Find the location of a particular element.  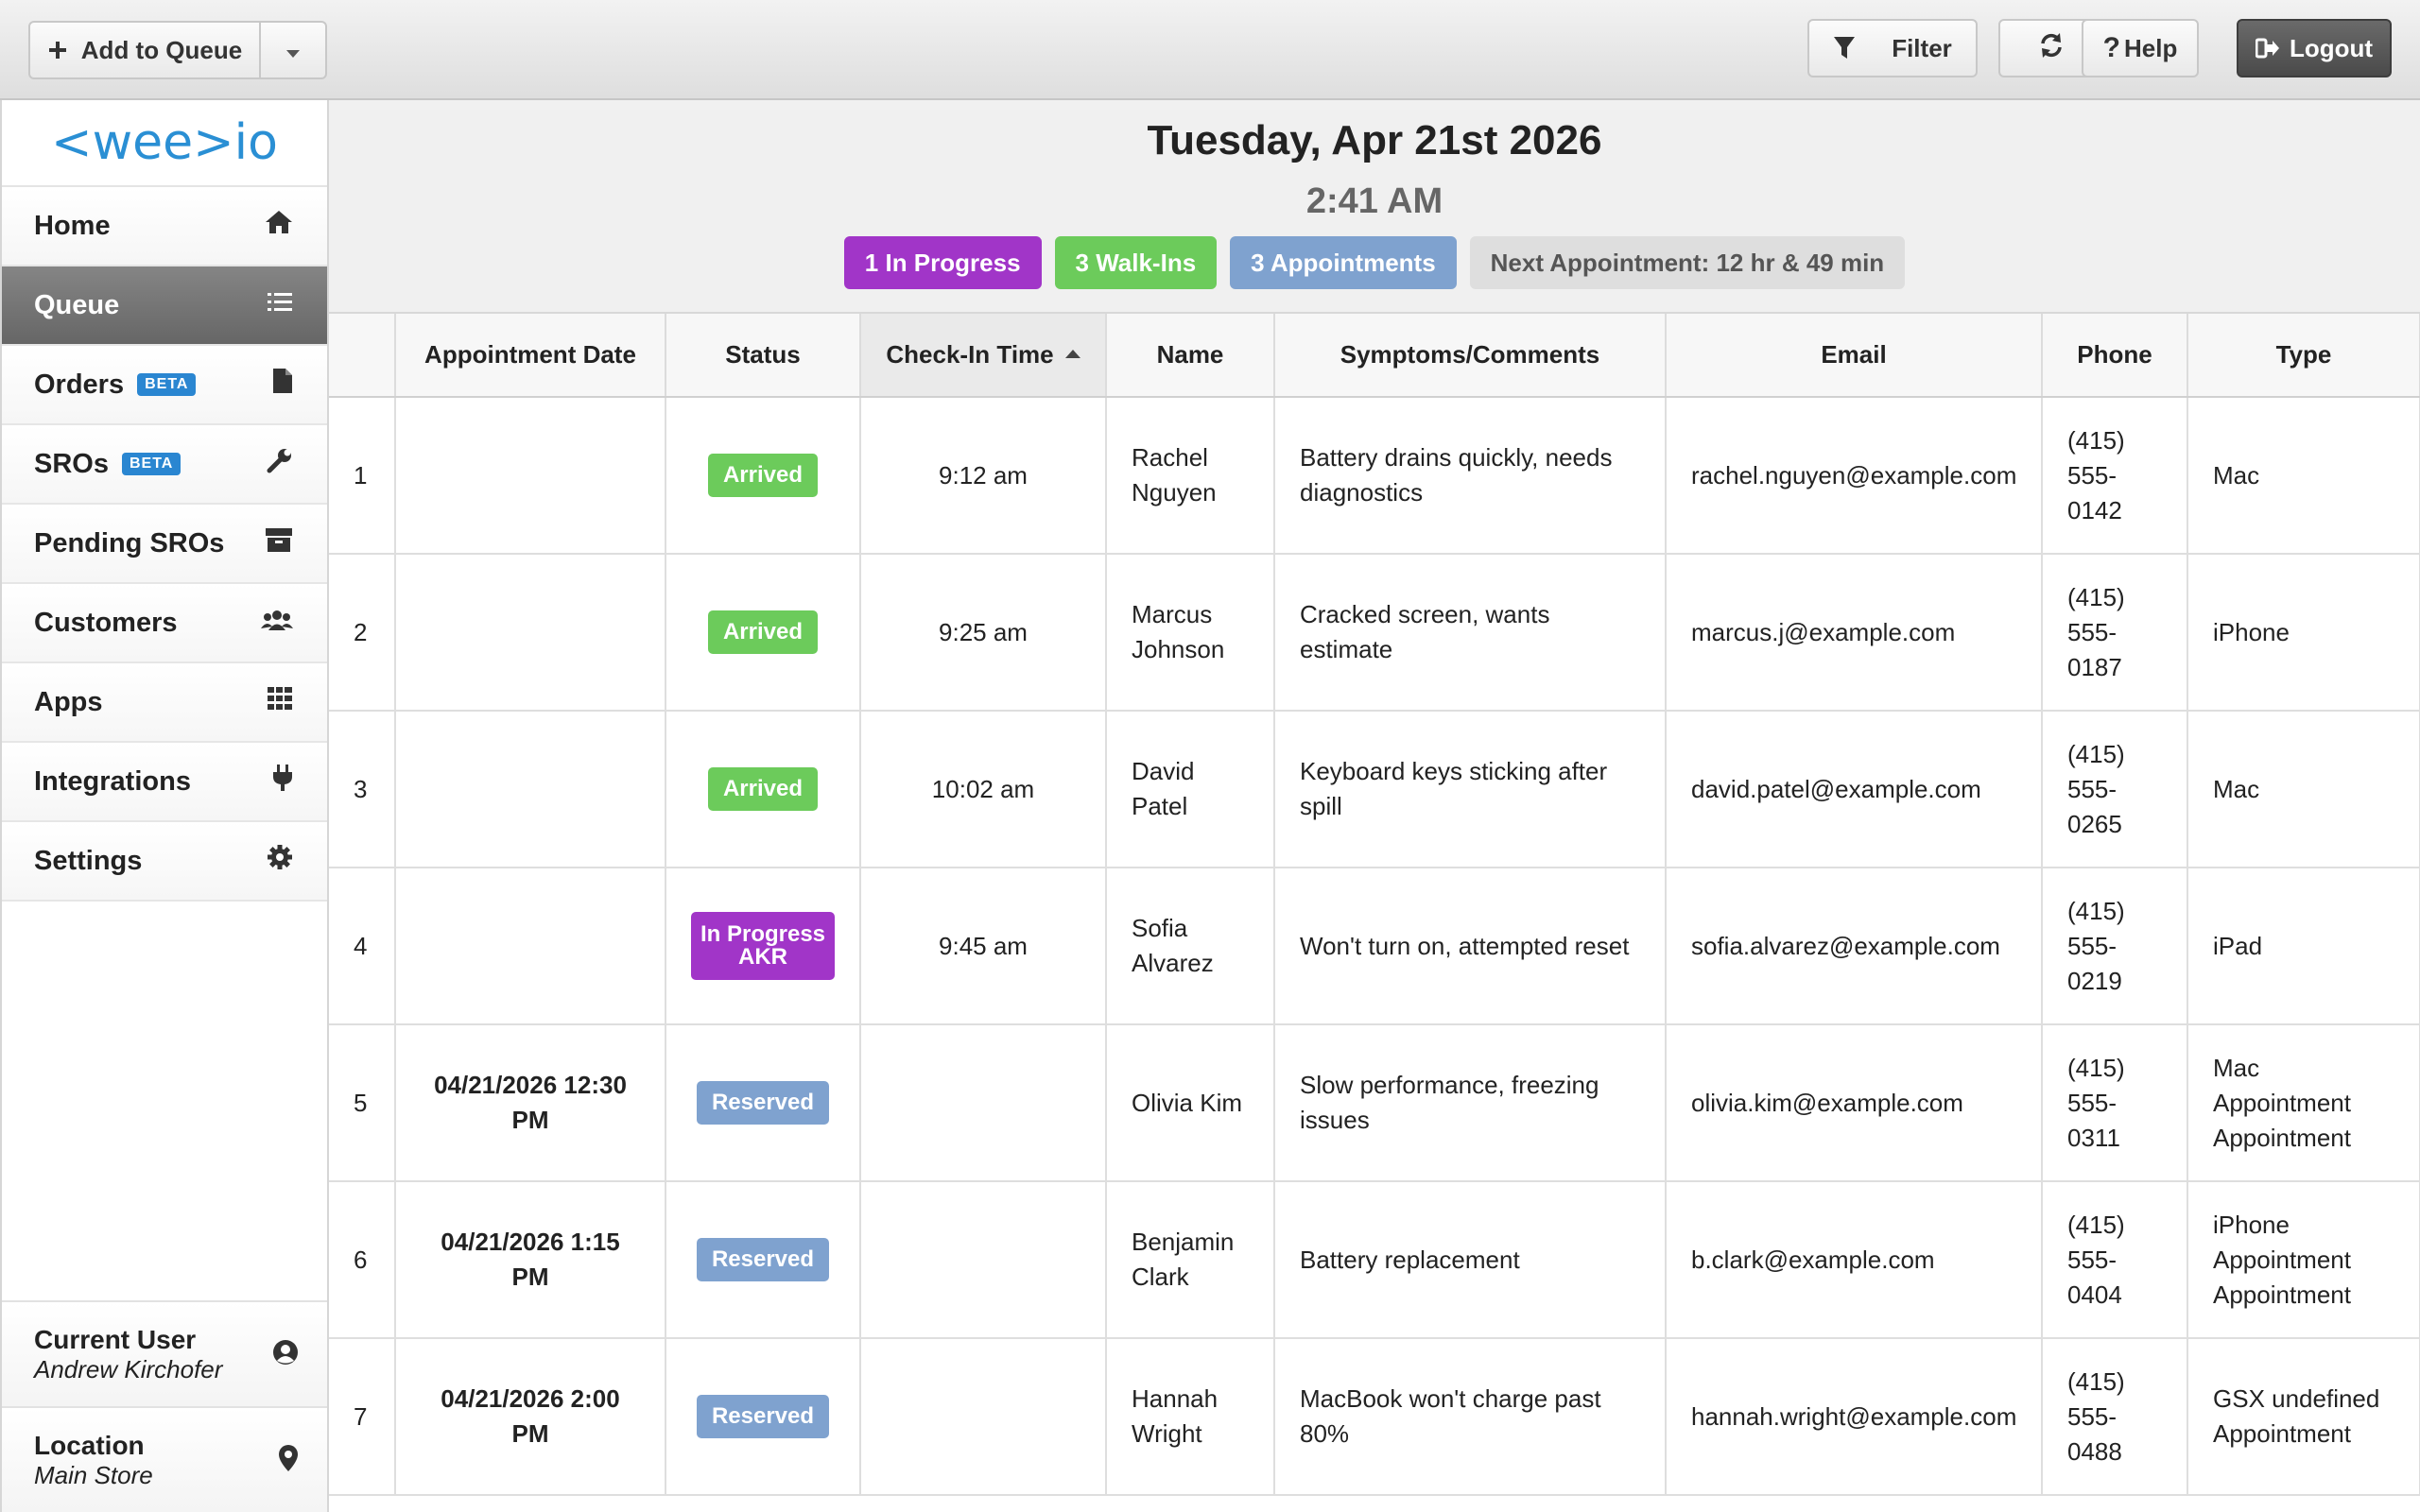

sidebar-item-label: Apps is located at coordinates (68, 701).